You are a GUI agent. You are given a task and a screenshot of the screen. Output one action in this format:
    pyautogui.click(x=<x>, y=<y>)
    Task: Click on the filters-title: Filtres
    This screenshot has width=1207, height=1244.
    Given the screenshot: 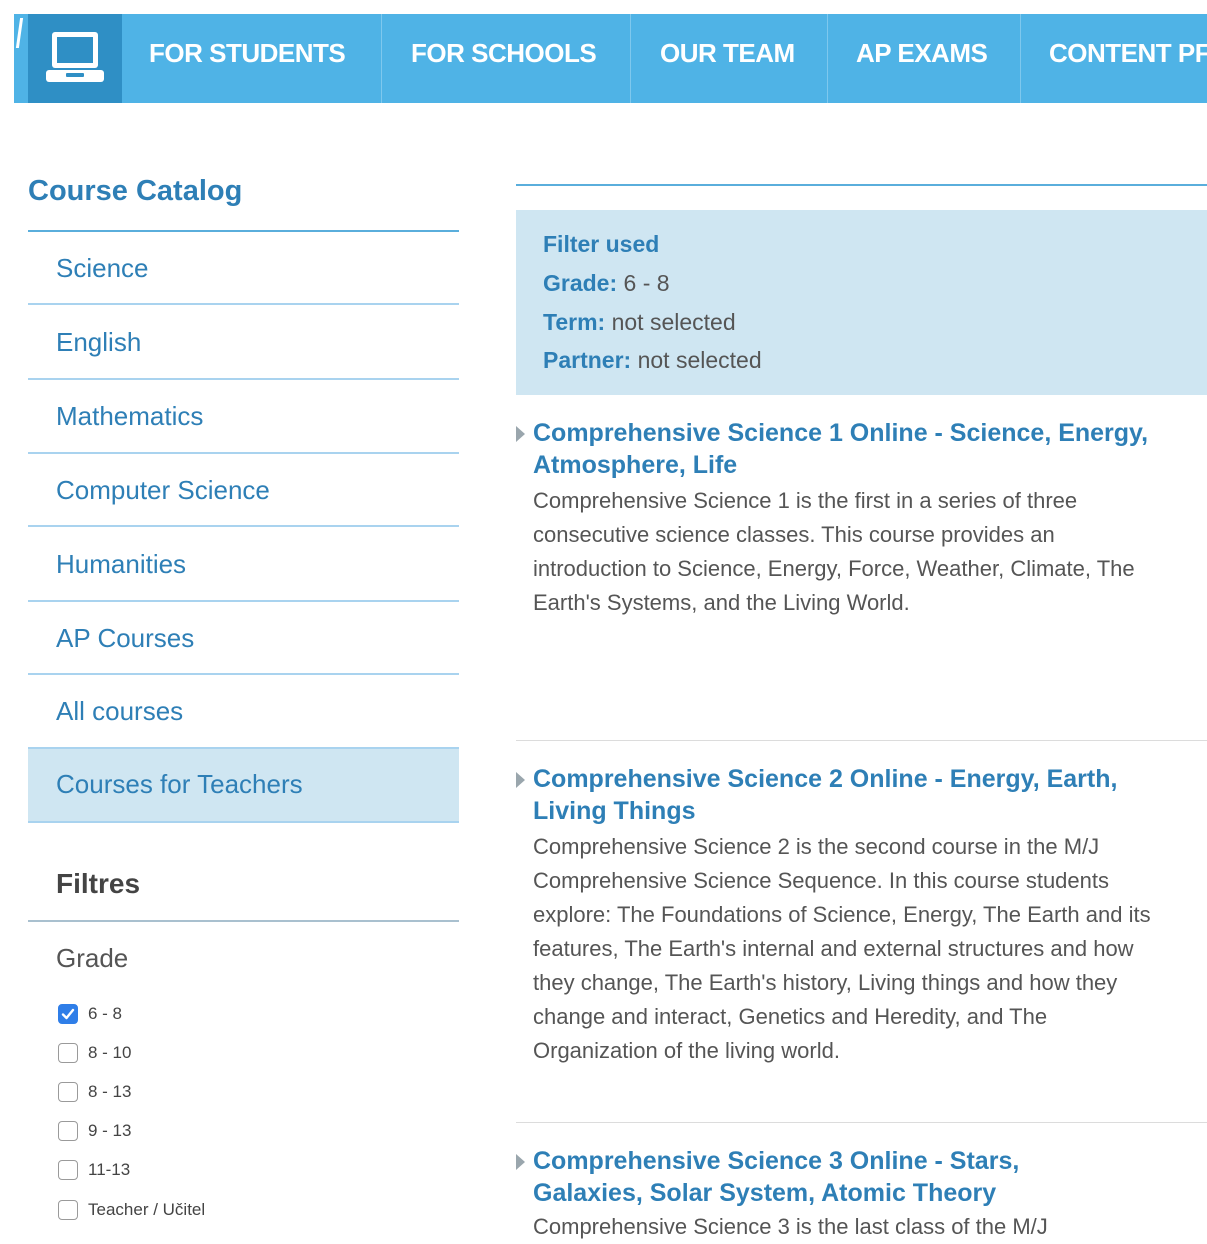 What is the action you would take?
    pyautogui.click(x=98, y=883)
    